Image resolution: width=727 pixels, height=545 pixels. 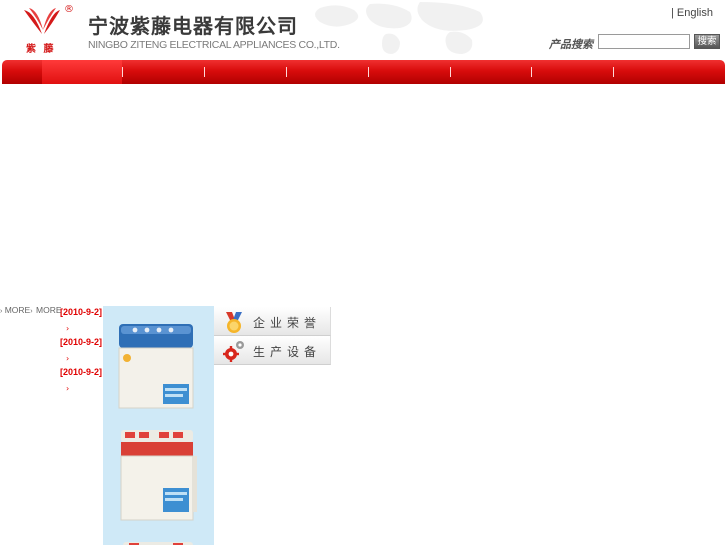 What do you see at coordinates (49, 30) in the screenshot?
I see `company-logo: 紫 藤 ®` at bounding box center [49, 30].